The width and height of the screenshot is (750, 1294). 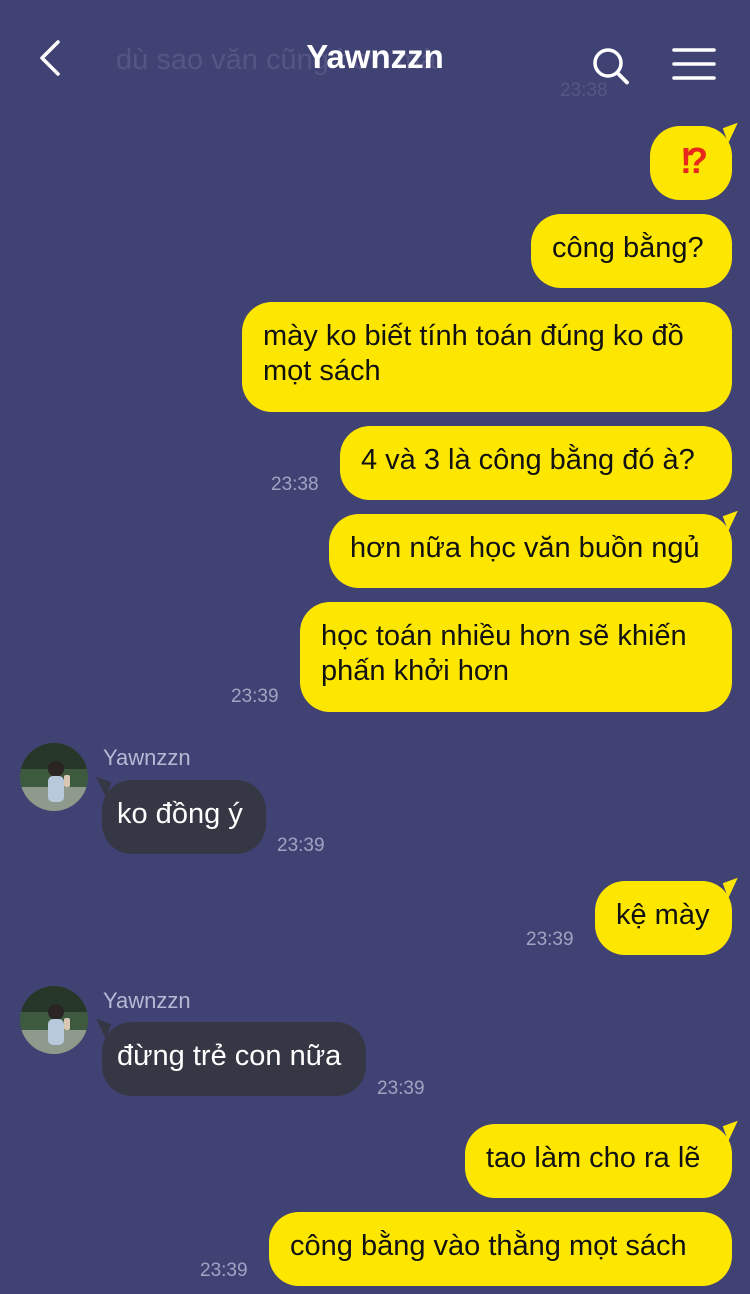 I want to click on message-text: 4 và 3 là công bằng đó à?, so click(x=528, y=460).